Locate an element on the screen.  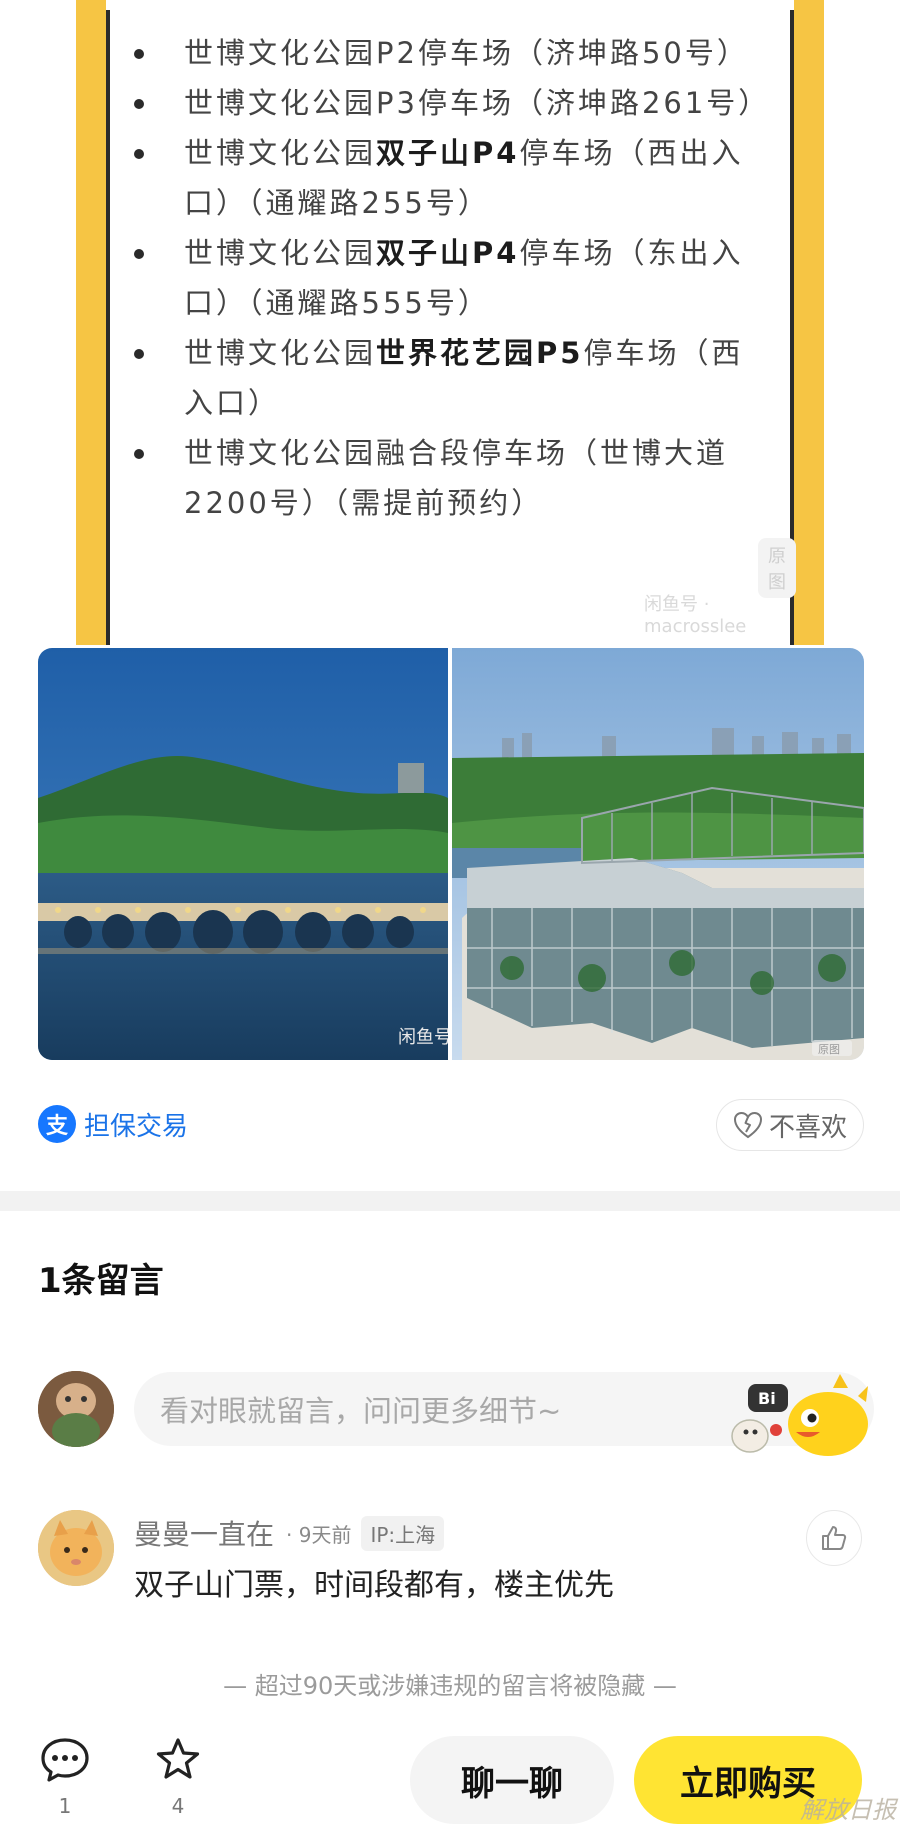
star-icon is located at coordinates (178, 1758).